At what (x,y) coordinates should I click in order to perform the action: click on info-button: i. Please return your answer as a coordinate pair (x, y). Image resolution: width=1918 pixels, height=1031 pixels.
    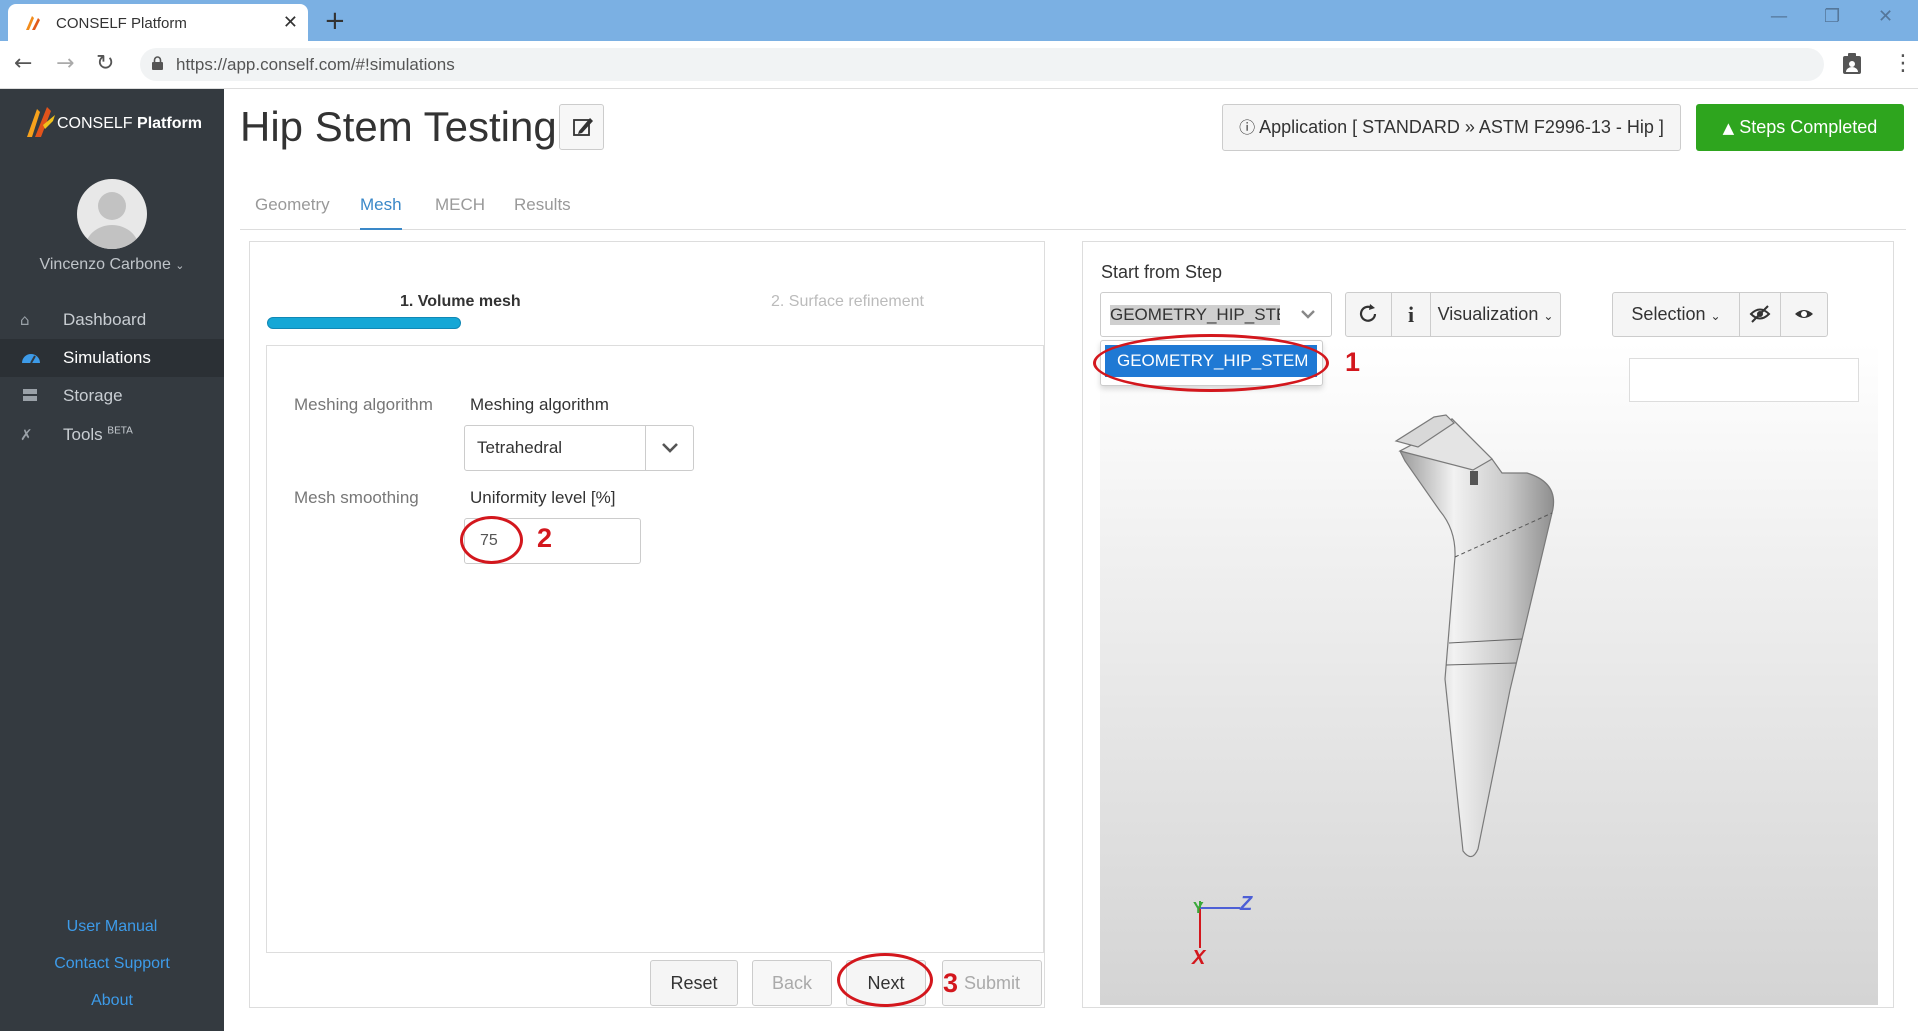
    Looking at the image, I should click on (1411, 314).